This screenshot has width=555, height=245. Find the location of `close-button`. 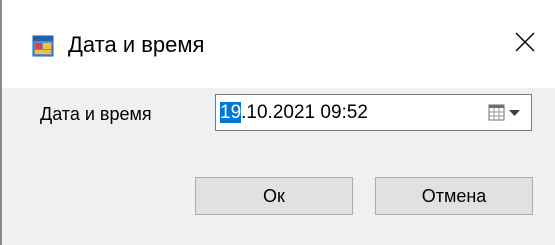

close-button is located at coordinates (525, 44).